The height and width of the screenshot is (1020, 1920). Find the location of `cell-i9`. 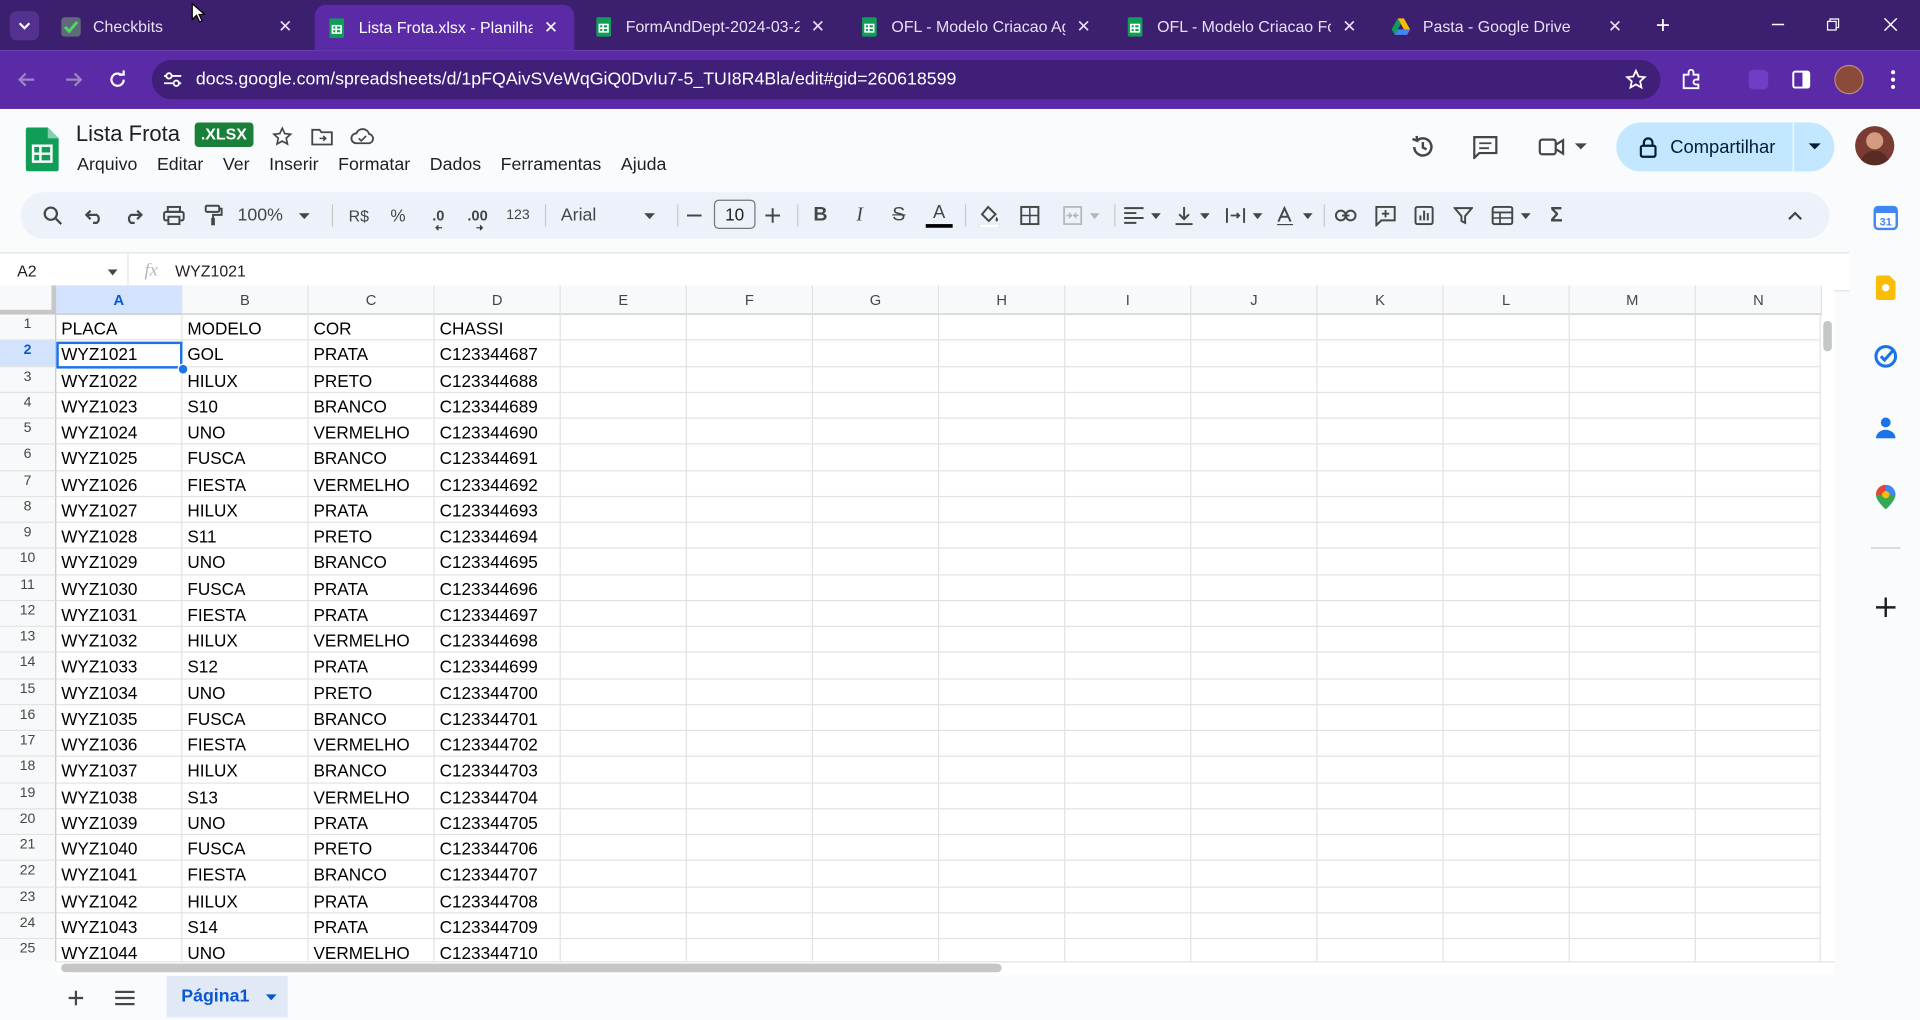

cell-i9 is located at coordinates (1128, 535).